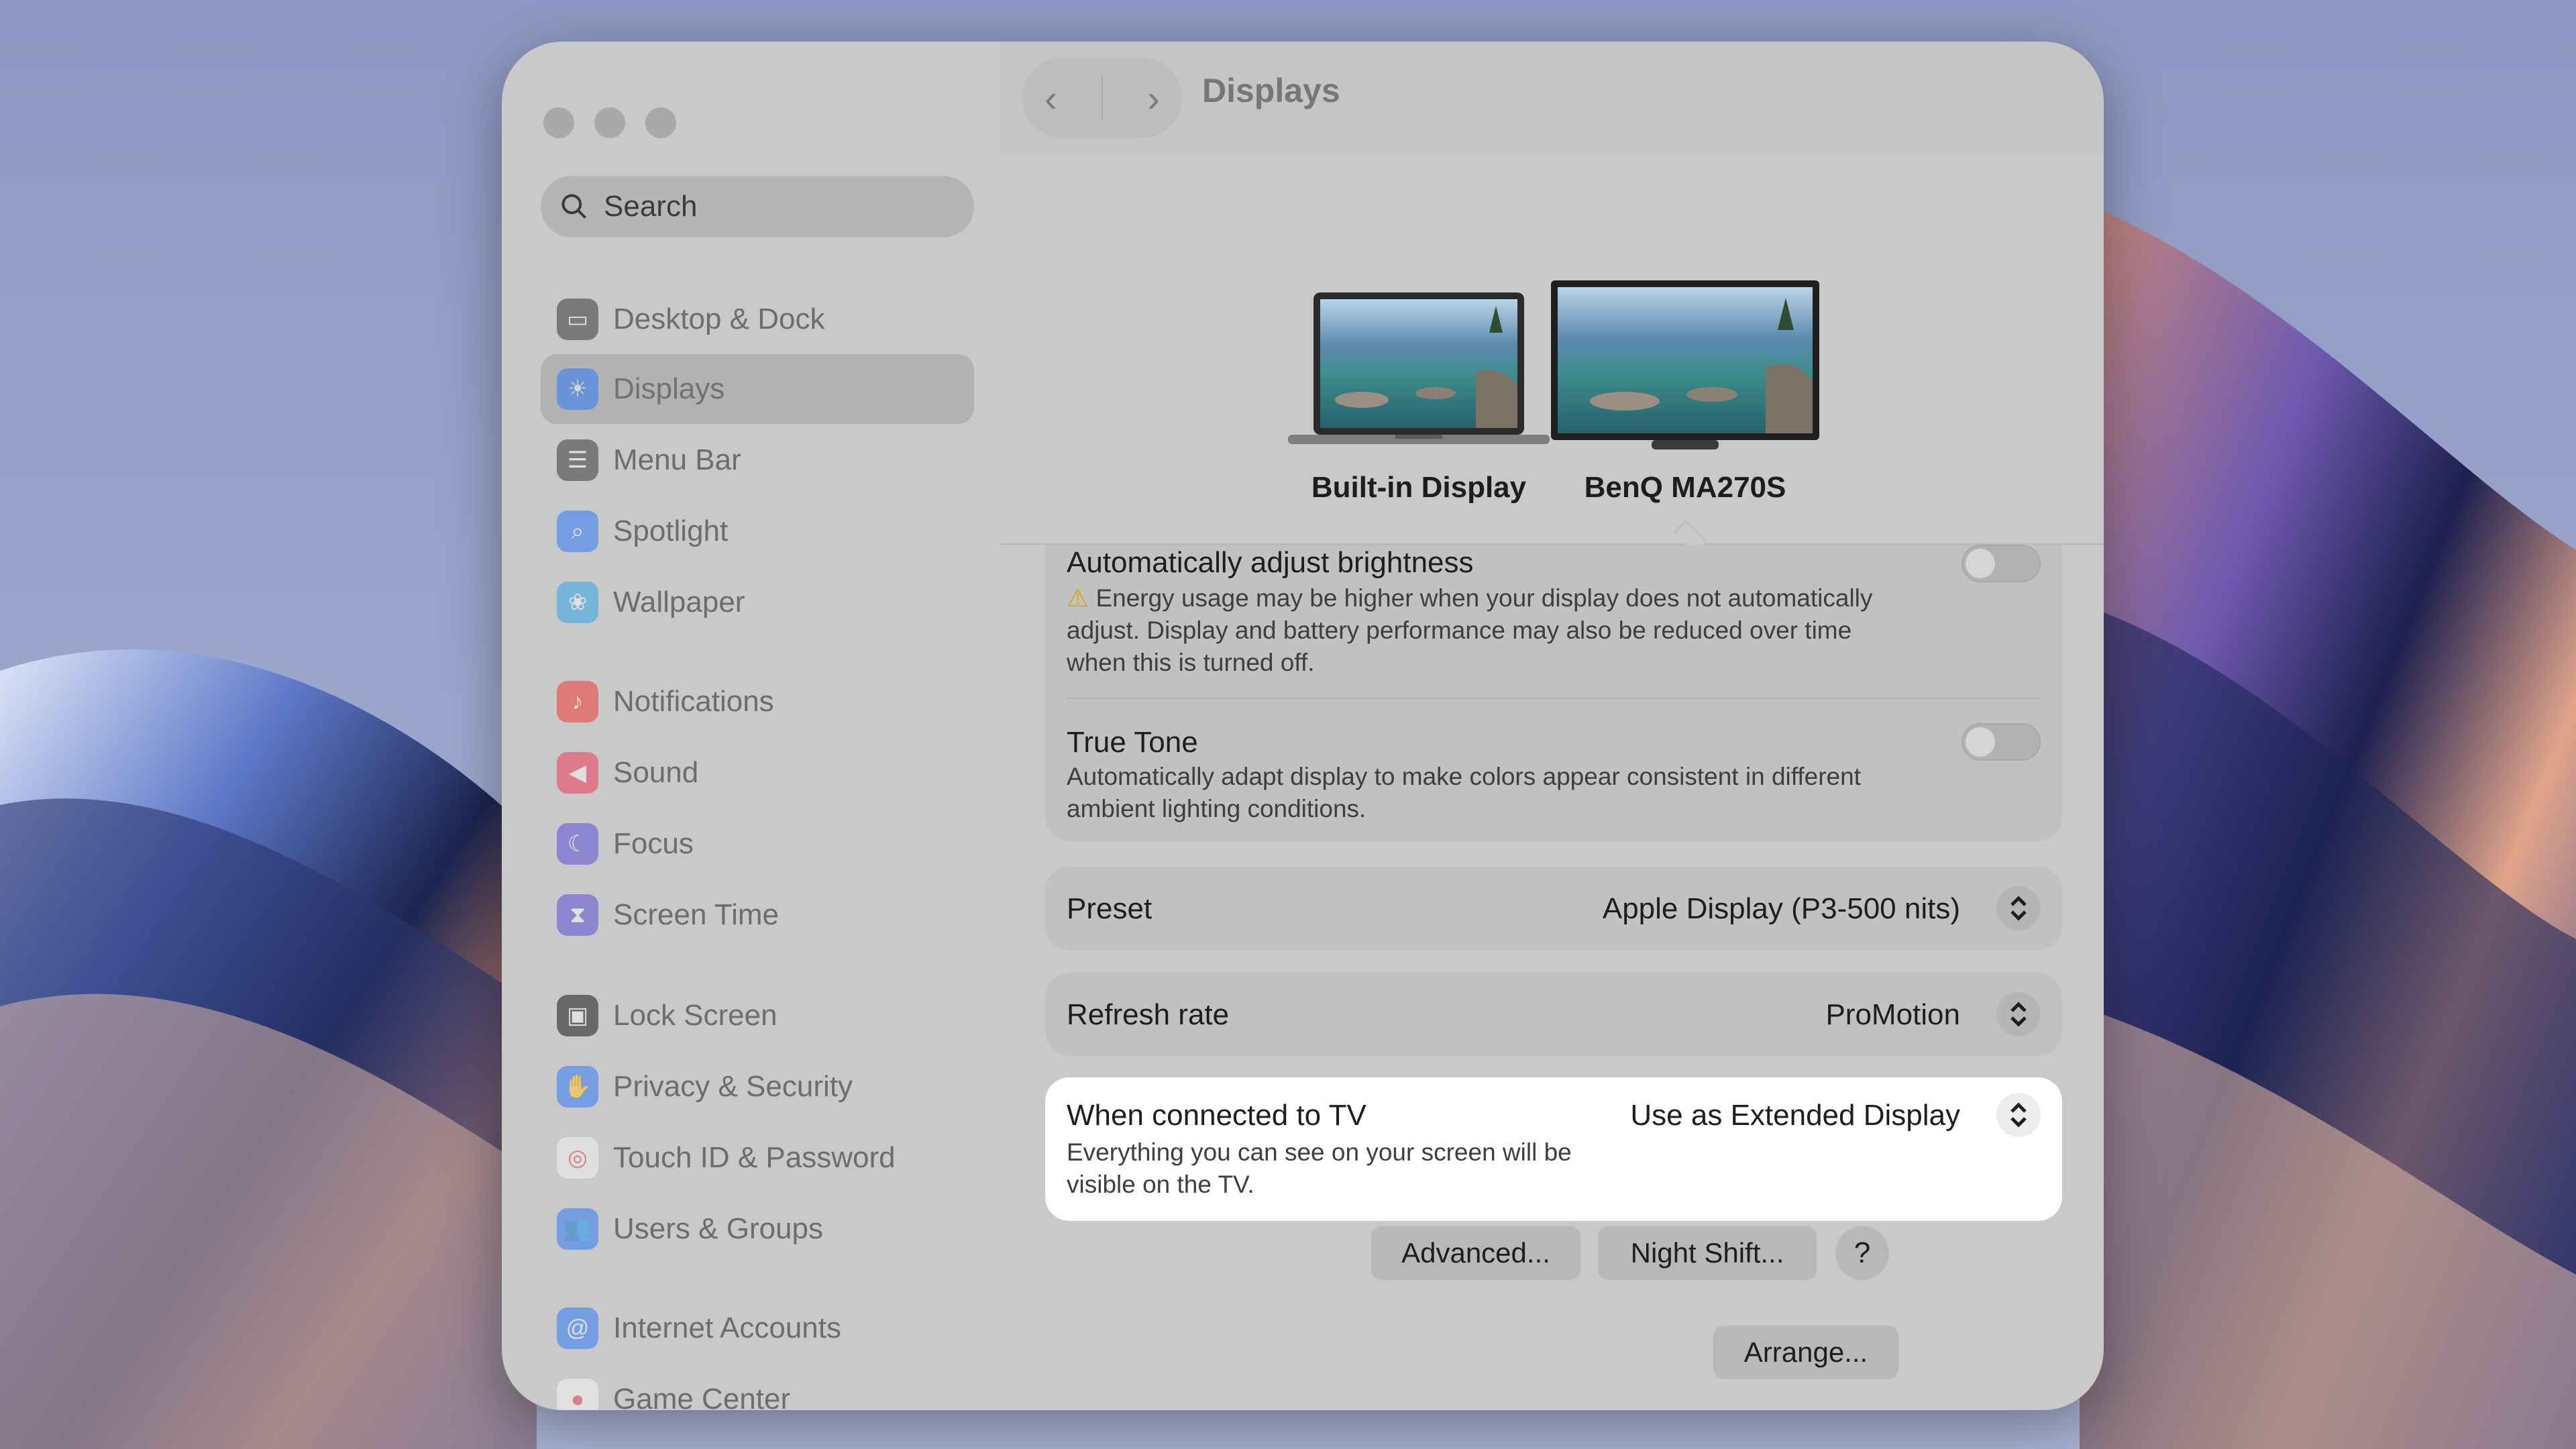  Describe the element at coordinates (577, 915) in the screenshot. I see `hourglass-icon: ⧗` at that location.